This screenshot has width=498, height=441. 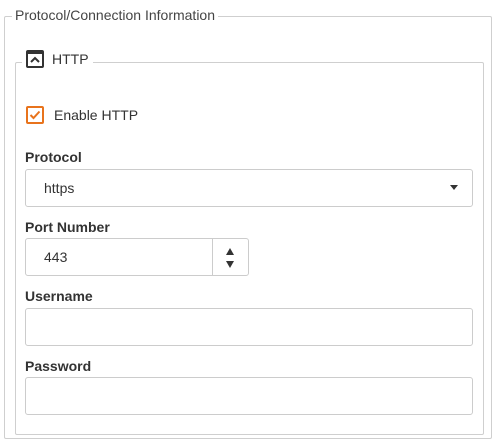 What do you see at coordinates (53, 157) in the screenshot?
I see `protocol-label: Protocol` at bounding box center [53, 157].